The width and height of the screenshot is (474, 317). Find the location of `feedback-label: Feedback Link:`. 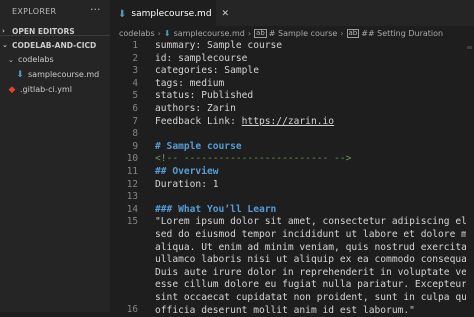

feedback-label: Feedback Link: is located at coordinates (198, 121).